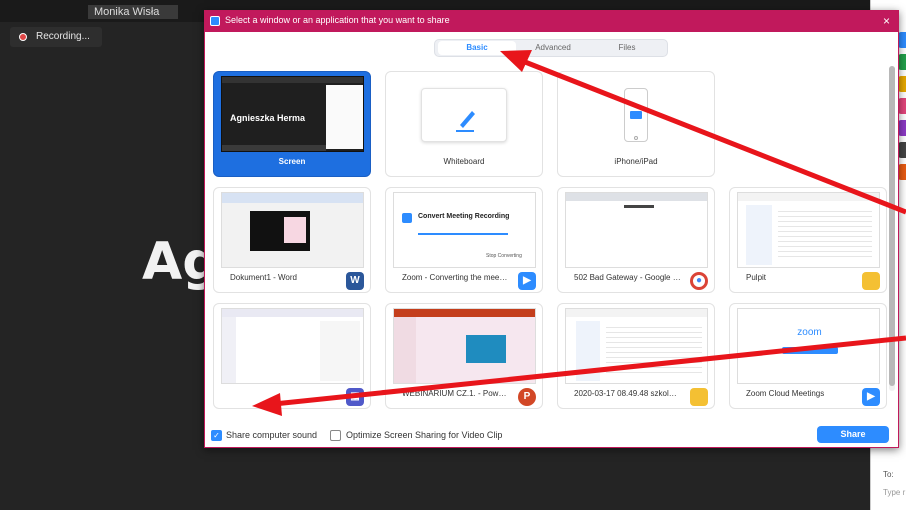  What do you see at coordinates (589, 371) in the screenshot?
I see `arrow-to-share-sound` at bounding box center [589, 371].